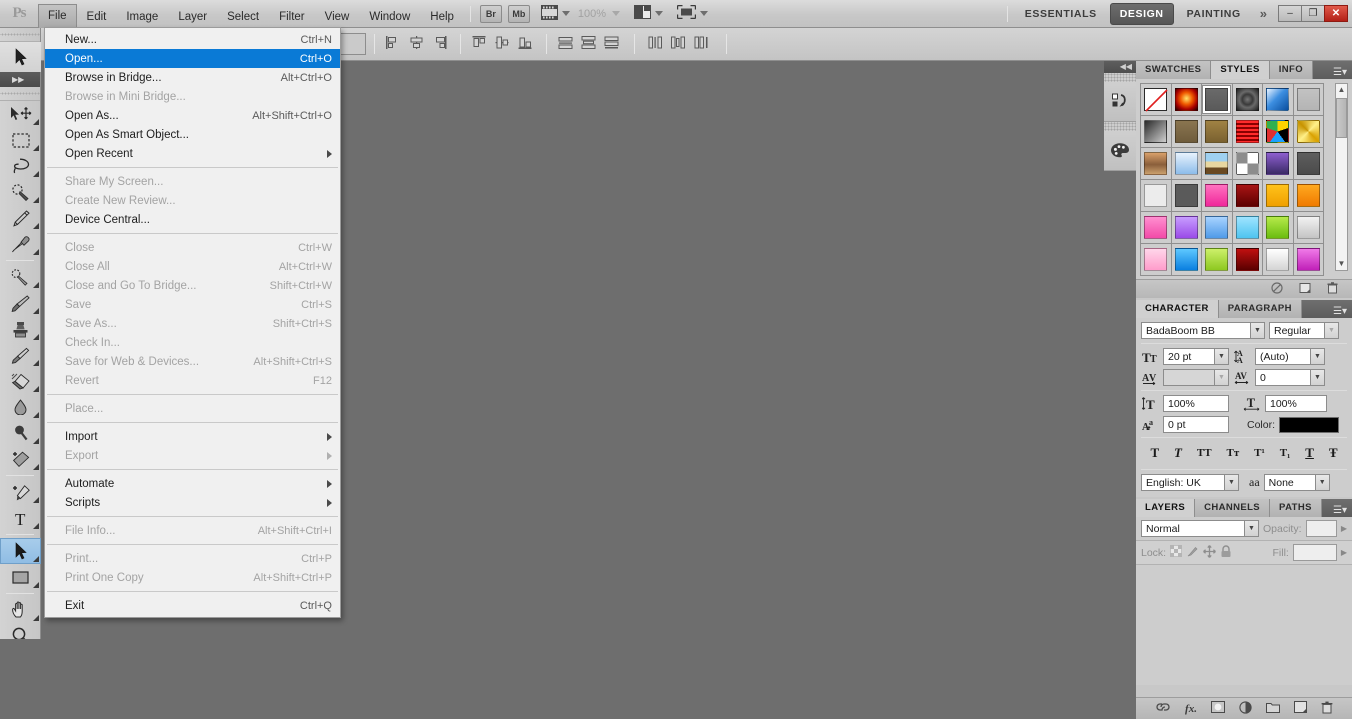 This screenshot has width=1352, height=719. Describe the element at coordinates (1174, 70) in the screenshot. I see `tab-swatches: SWATCHES` at that location.